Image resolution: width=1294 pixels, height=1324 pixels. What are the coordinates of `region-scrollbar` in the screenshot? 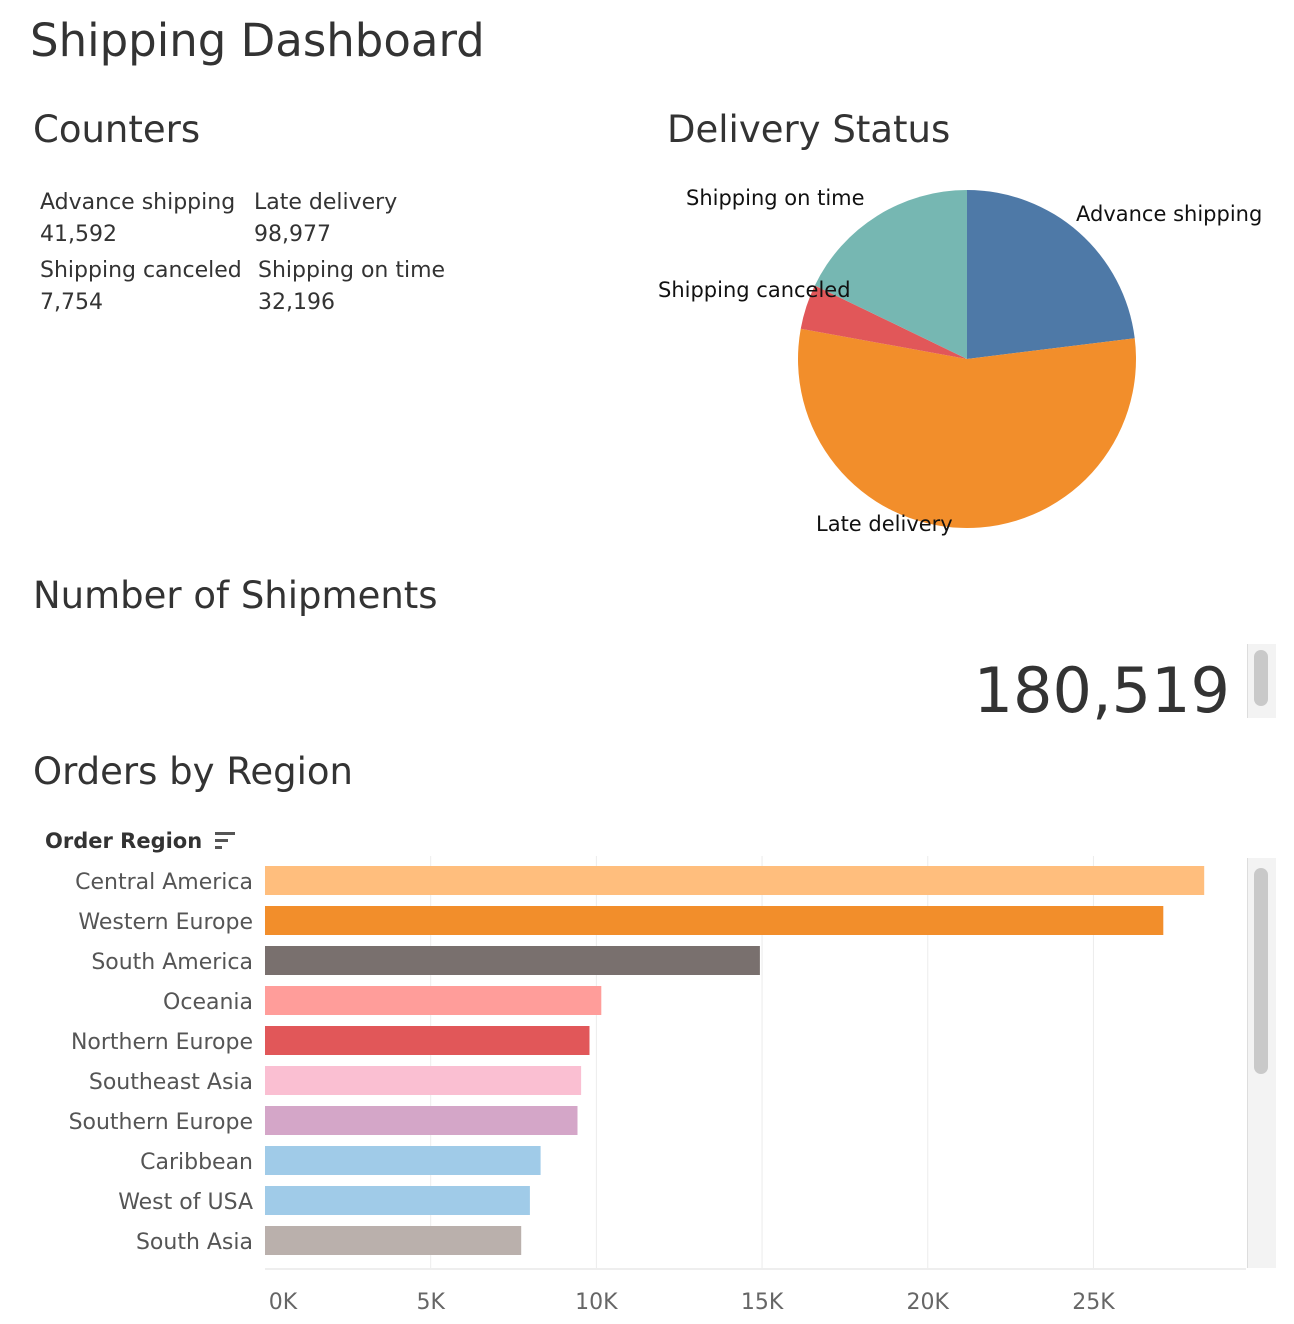 It's located at (1261, 1063).